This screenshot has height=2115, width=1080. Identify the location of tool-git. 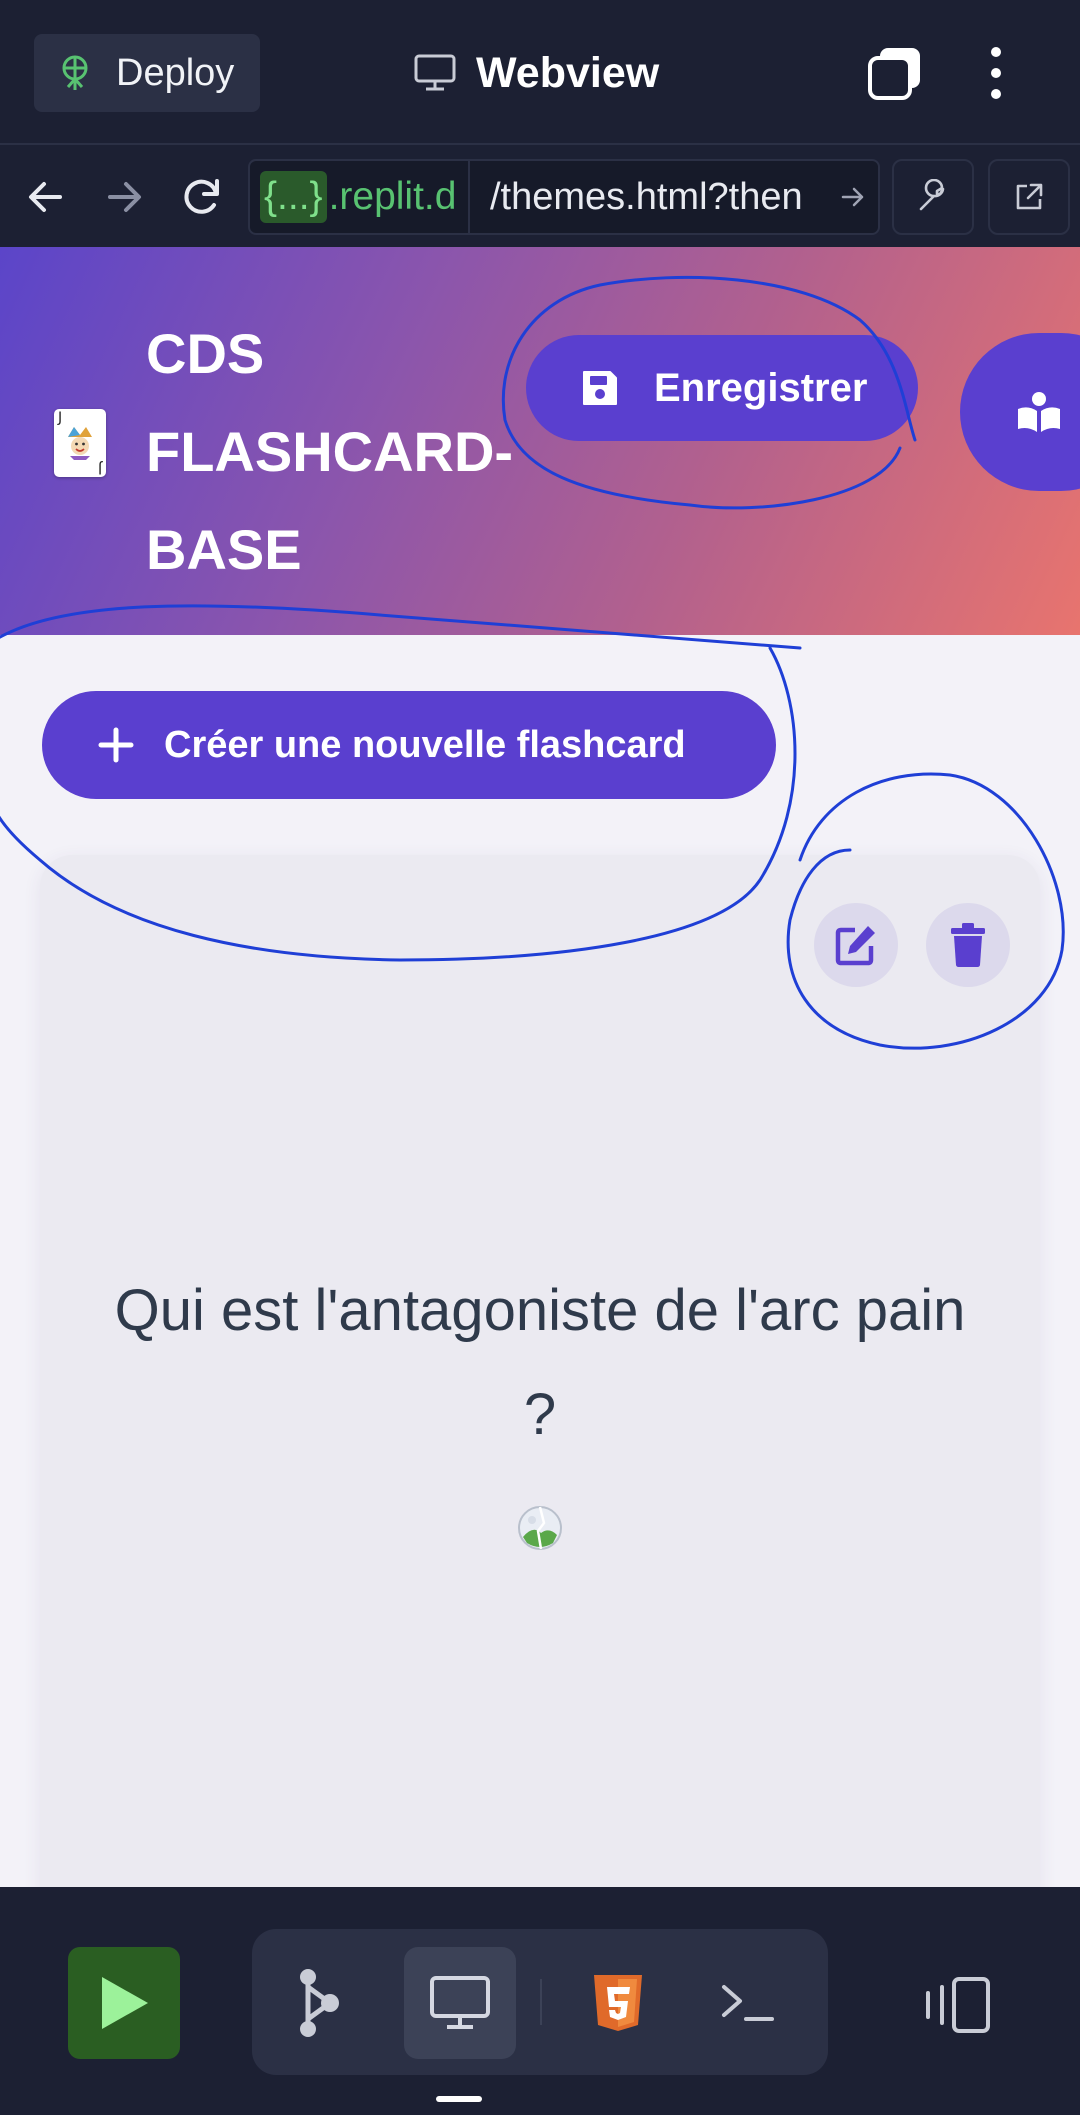
(318, 2003).